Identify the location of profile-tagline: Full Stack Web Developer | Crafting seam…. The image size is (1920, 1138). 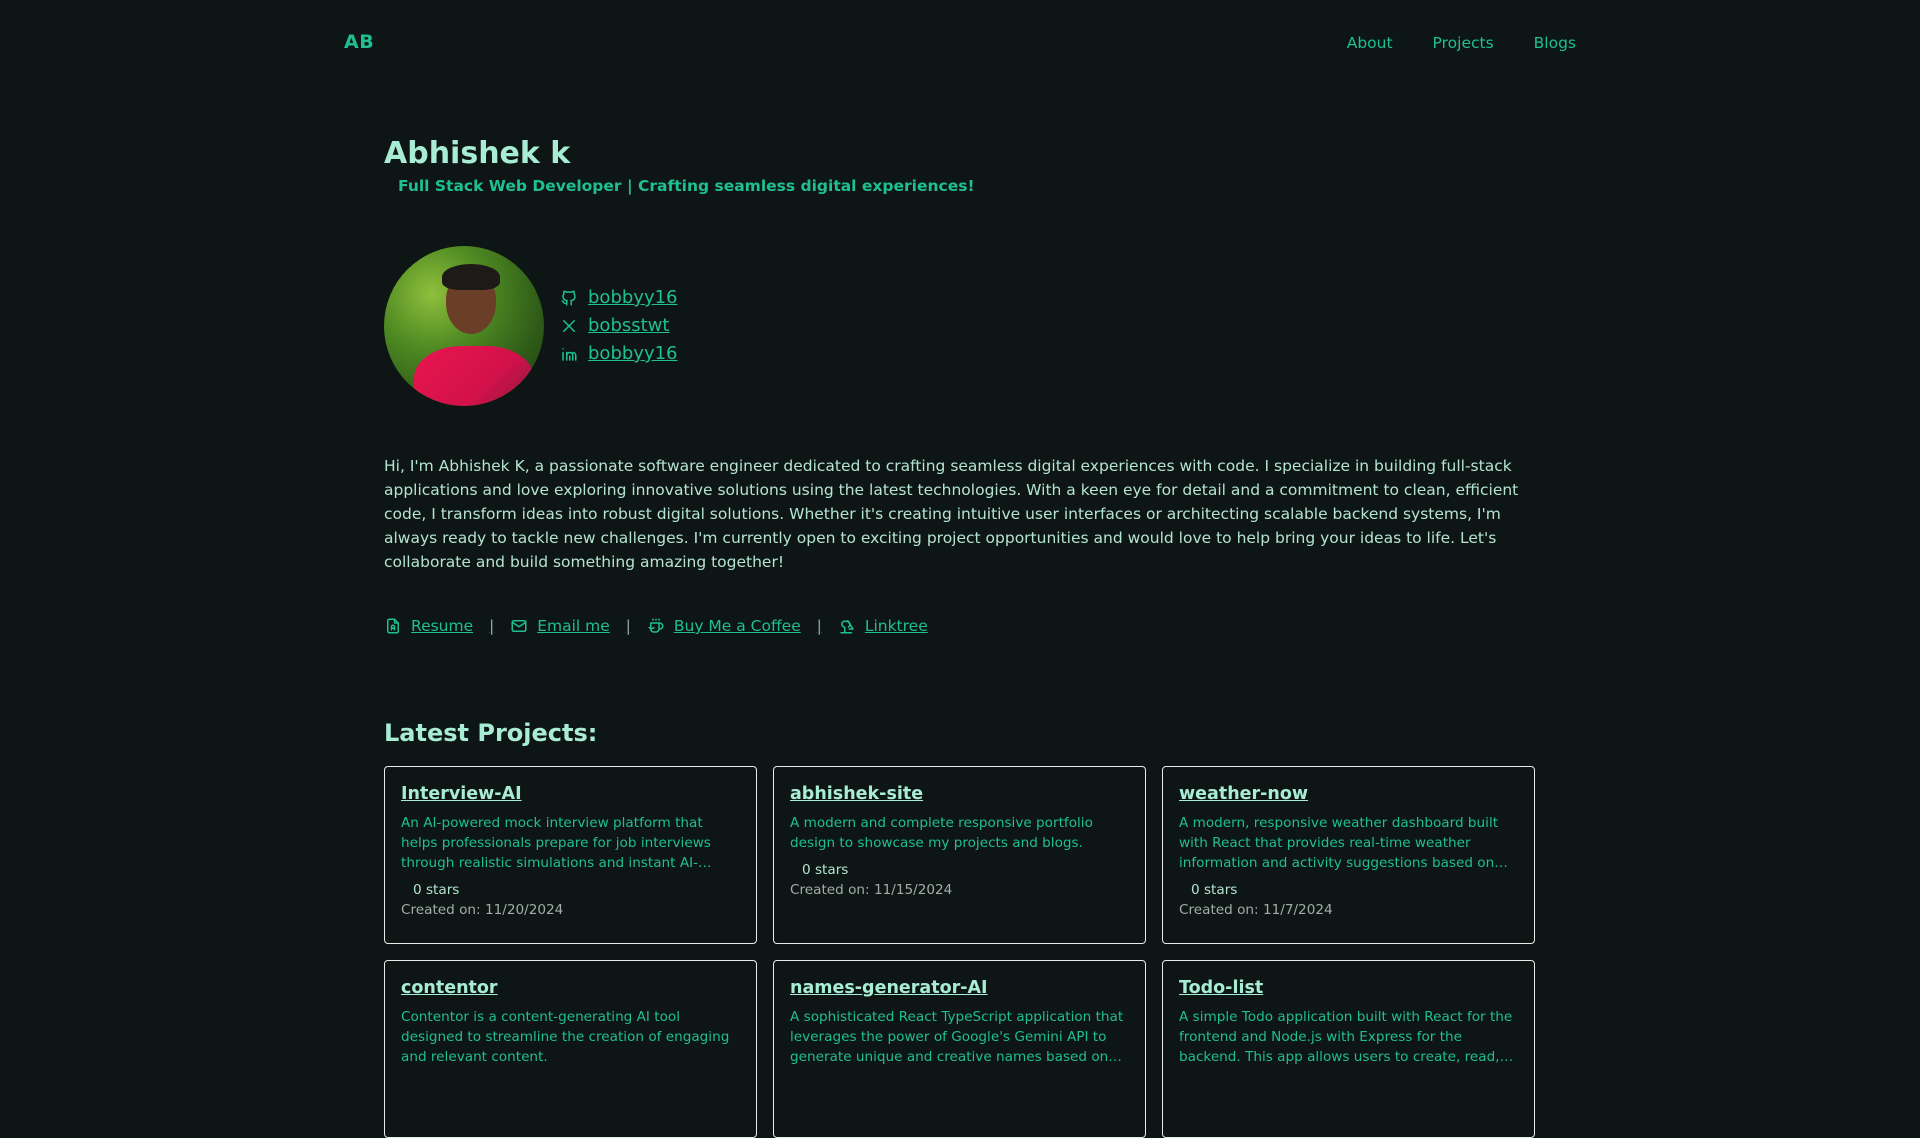
(686, 186).